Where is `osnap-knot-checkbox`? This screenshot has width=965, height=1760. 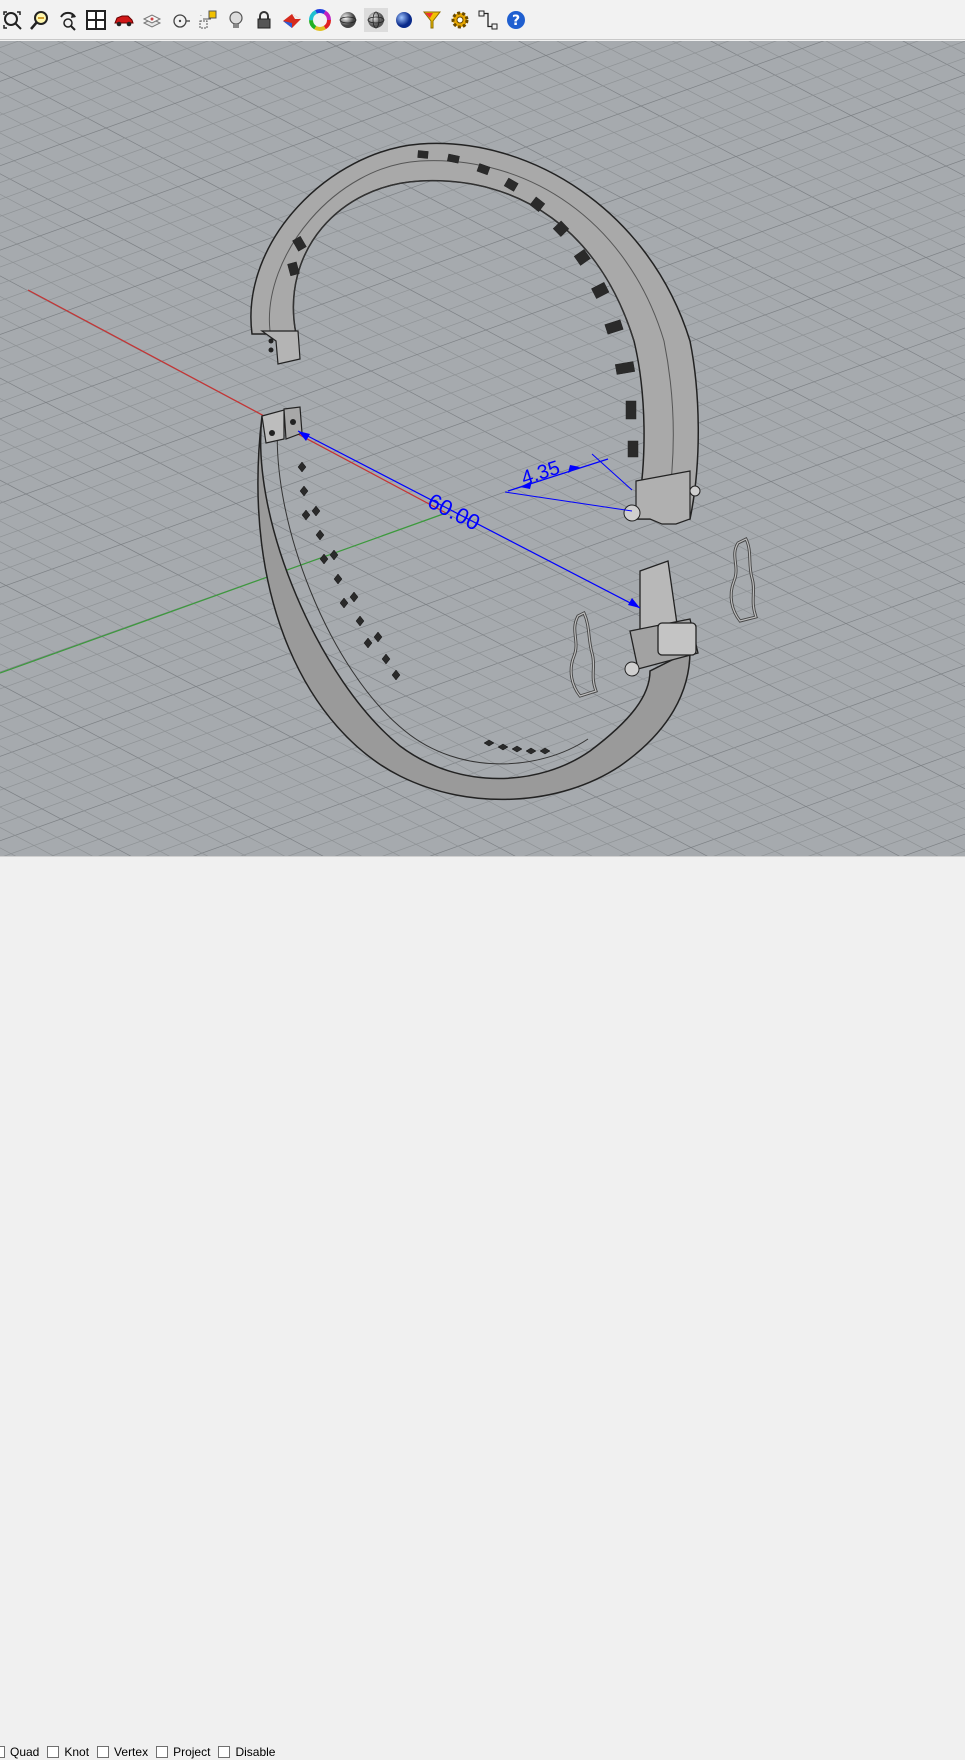
osnap-knot-checkbox is located at coordinates (53, 1752).